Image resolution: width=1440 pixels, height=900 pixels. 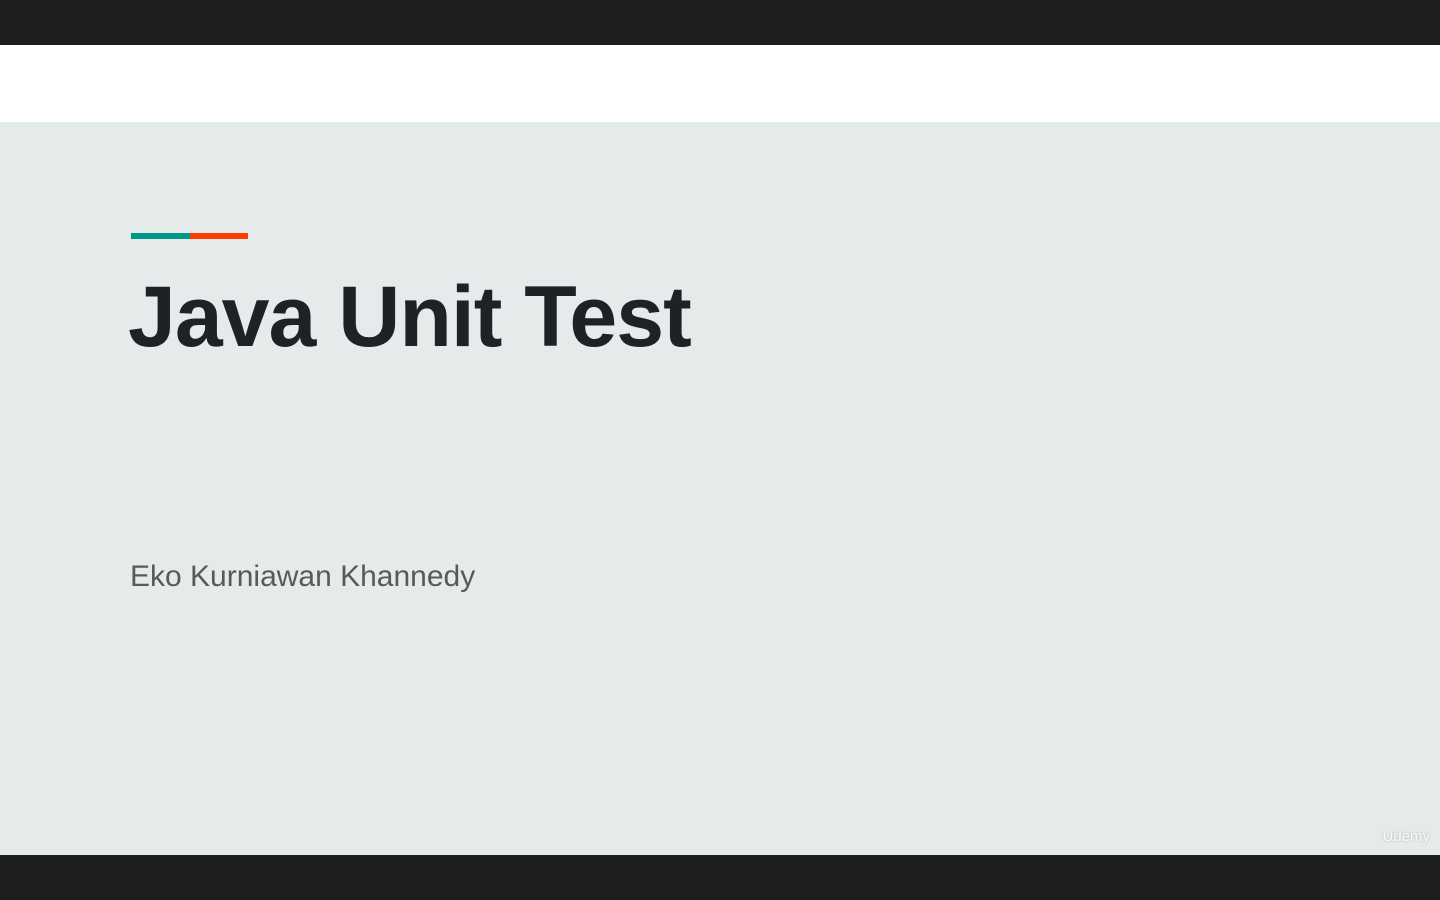 What do you see at coordinates (410, 317) in the screenshot?
I see `slide-title: Java Unit Test` at bounding box center [410, 317].